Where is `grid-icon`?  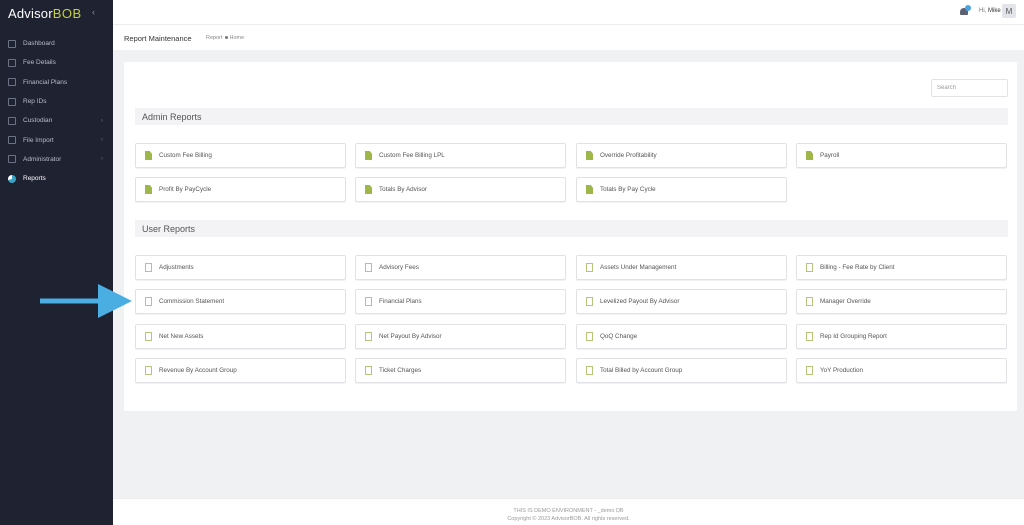 grid-icon is located at coordinates (12, 120).